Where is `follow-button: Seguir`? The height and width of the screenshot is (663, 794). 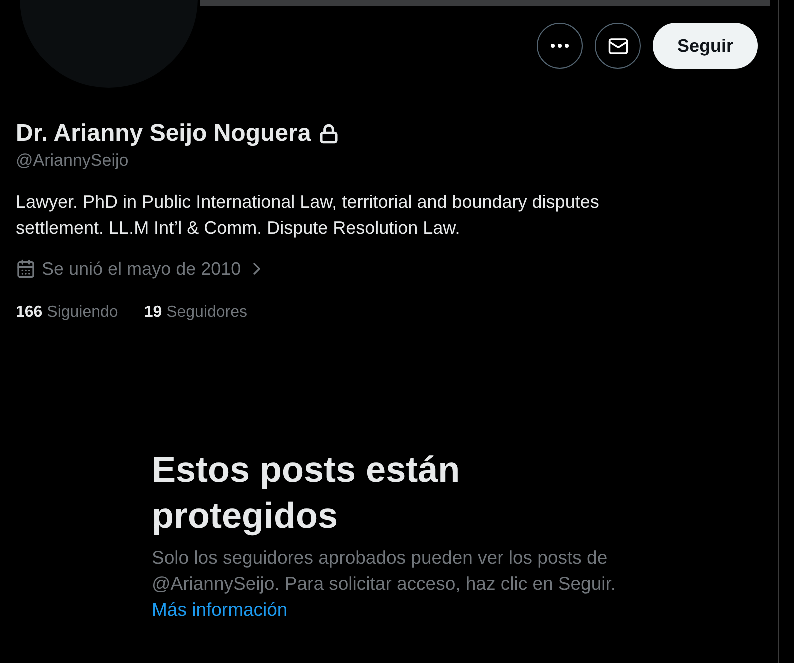
follow-button: Seguir is located at coordinates (705, 46).